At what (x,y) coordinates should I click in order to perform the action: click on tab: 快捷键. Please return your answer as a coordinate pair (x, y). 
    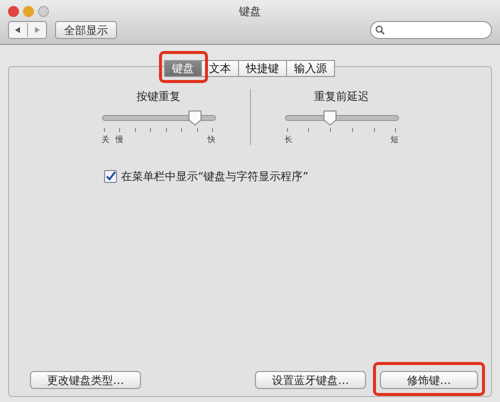
    Looking at the image, I should click on (262, 68).